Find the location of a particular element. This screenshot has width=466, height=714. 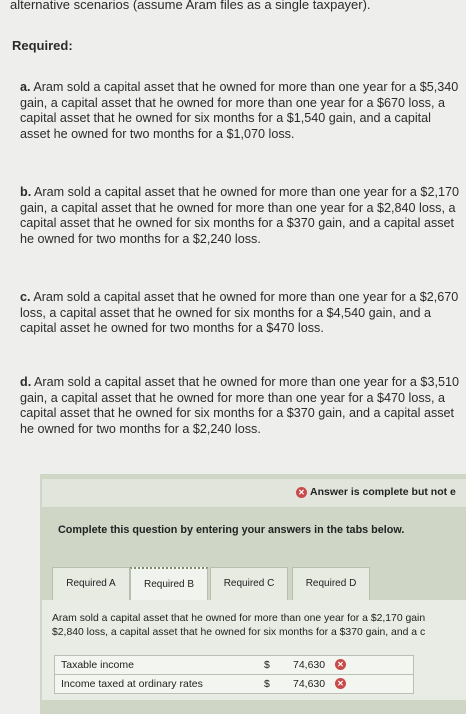

tab-required-b: Required B is located at coordinates (169, 584).